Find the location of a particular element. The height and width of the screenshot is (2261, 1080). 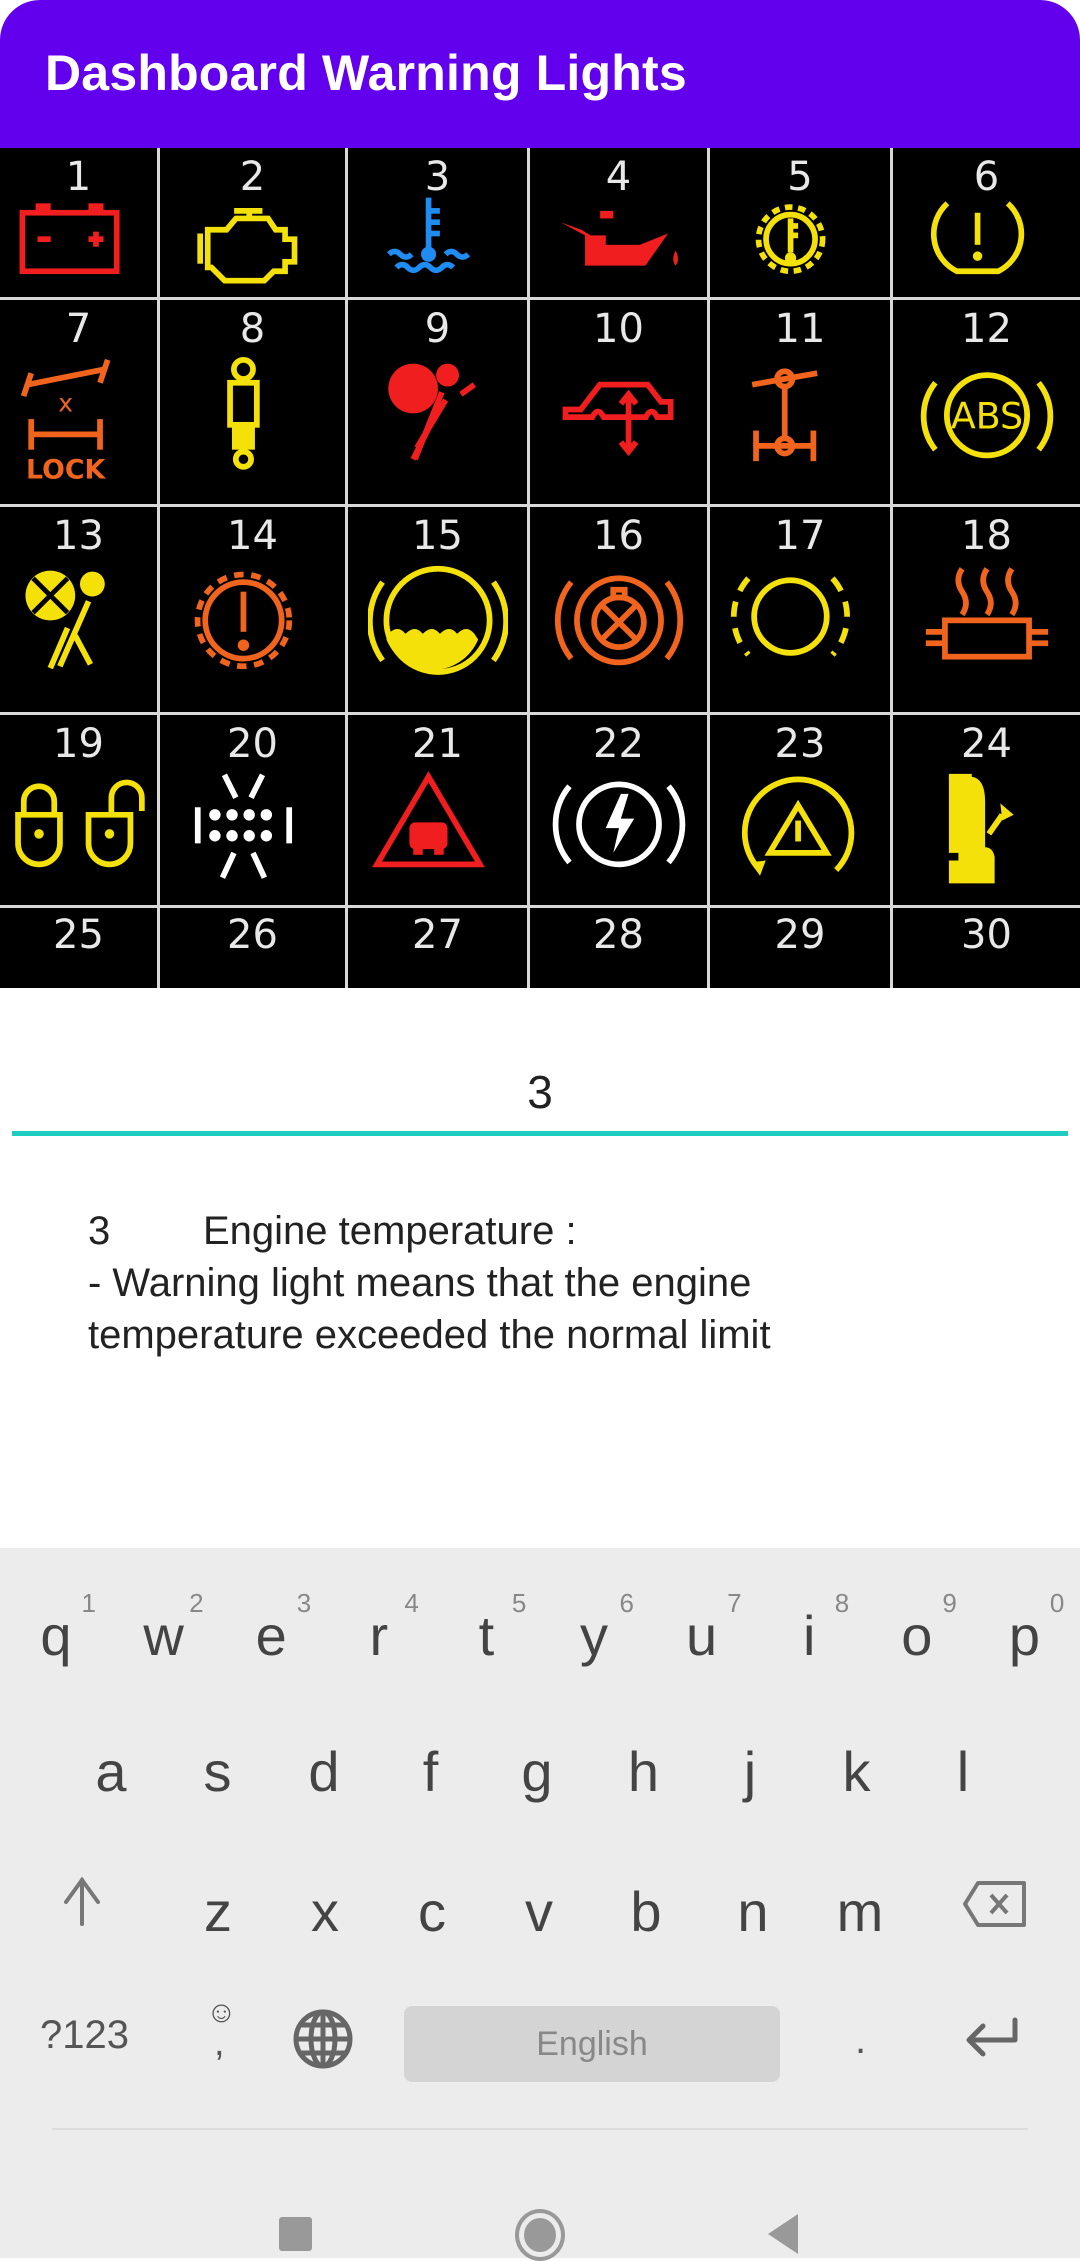

warning-light-12: 12 ABS is located at coordinates (986, 403).